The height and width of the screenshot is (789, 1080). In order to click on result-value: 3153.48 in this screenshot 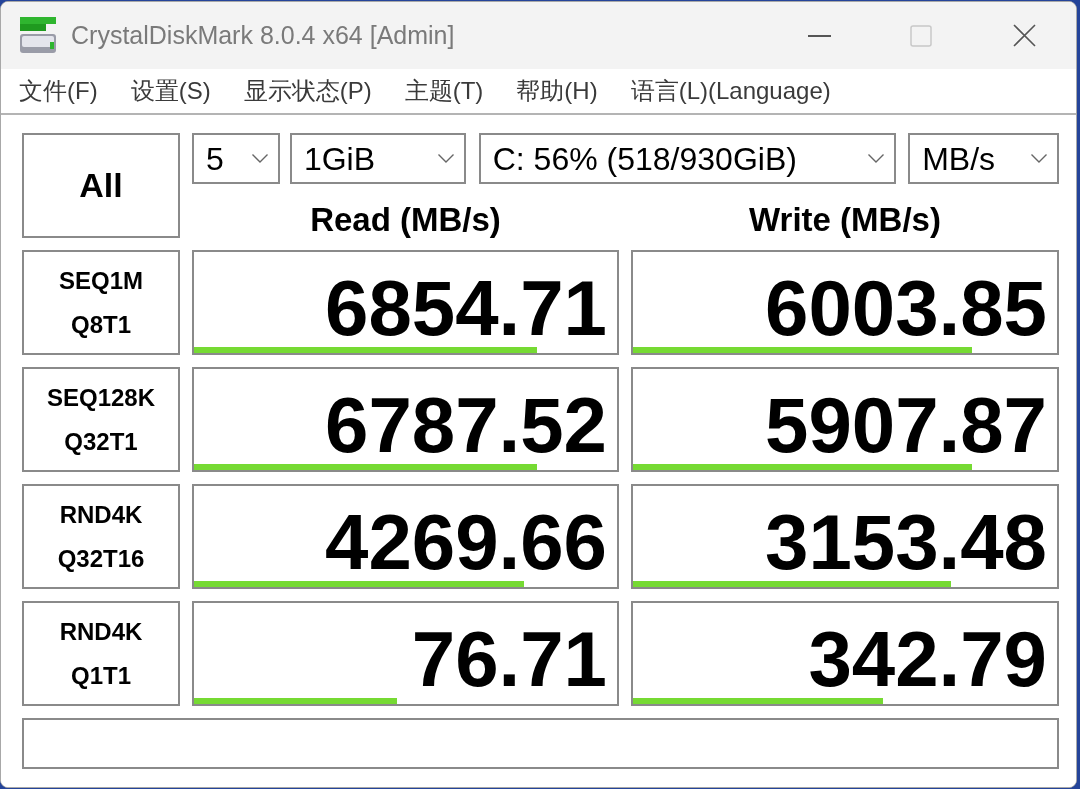, I will do `click(906, 542)`.